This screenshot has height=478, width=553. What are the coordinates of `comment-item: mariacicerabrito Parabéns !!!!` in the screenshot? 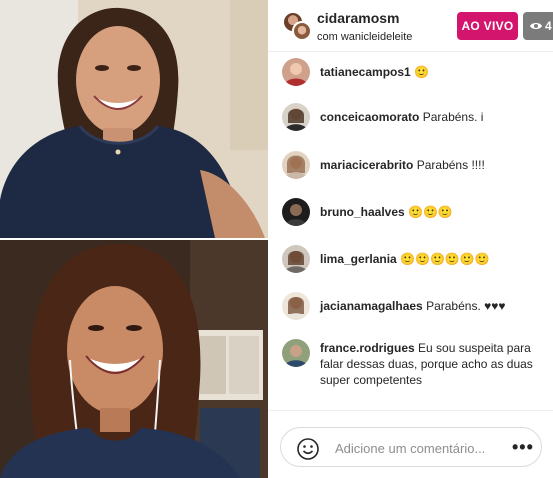 It's located at (415, 166).